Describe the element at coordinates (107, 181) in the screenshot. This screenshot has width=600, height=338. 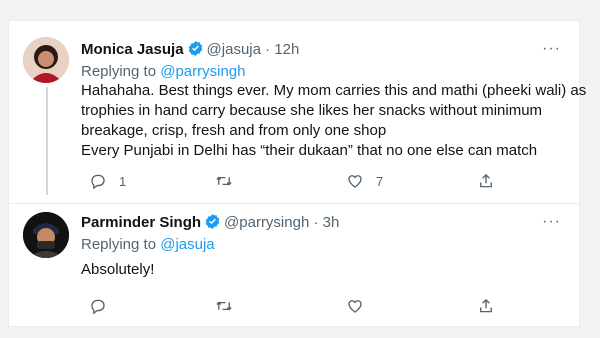
I see `reply-button: 1` at that location.